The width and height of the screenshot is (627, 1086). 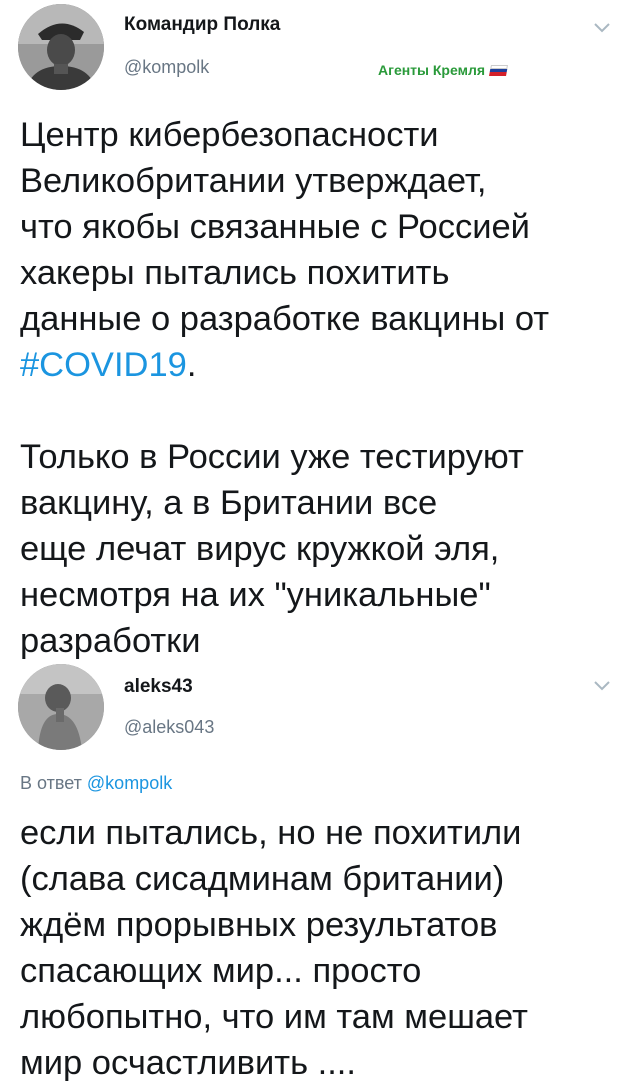 What do you see at coordinates (262, 879) in the screenshot?
I see `reply-text-line: (слава сисадминам британии)` at bounding box center [262, 879].